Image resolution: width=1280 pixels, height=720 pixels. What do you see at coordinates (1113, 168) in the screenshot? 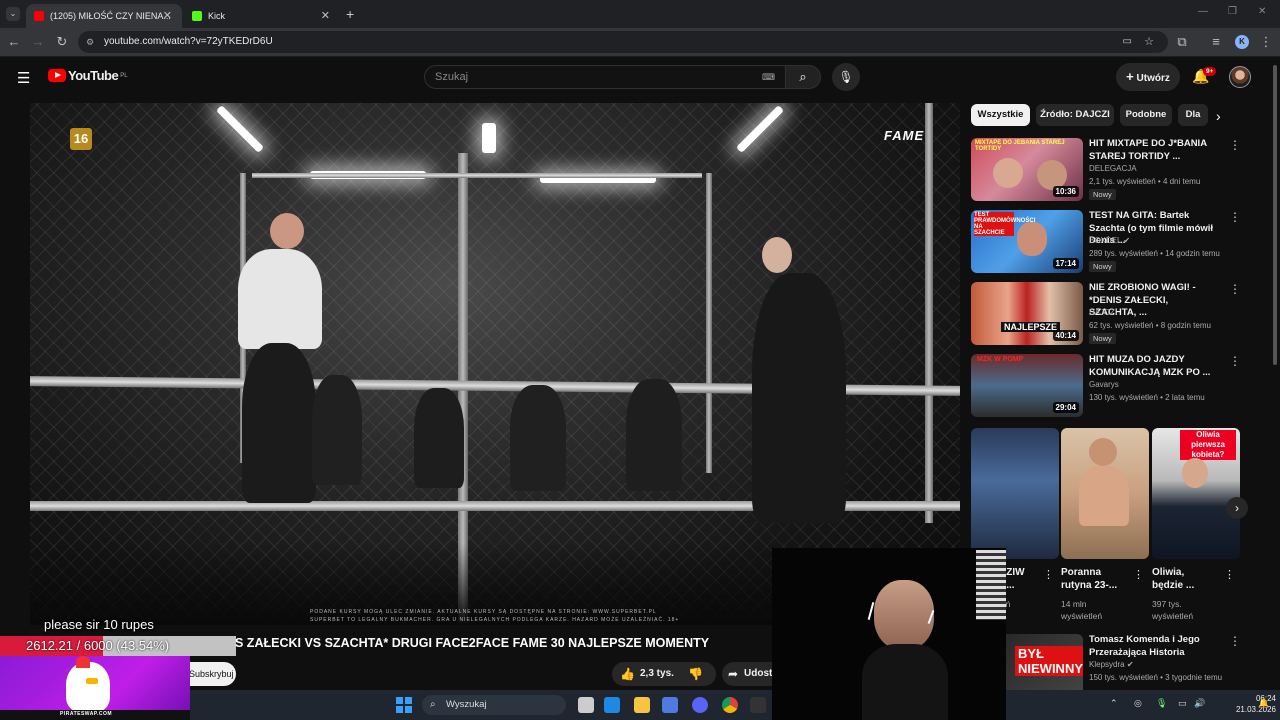
I see `channel-name: DELEGACJA` at bounding box center [1113, 168].